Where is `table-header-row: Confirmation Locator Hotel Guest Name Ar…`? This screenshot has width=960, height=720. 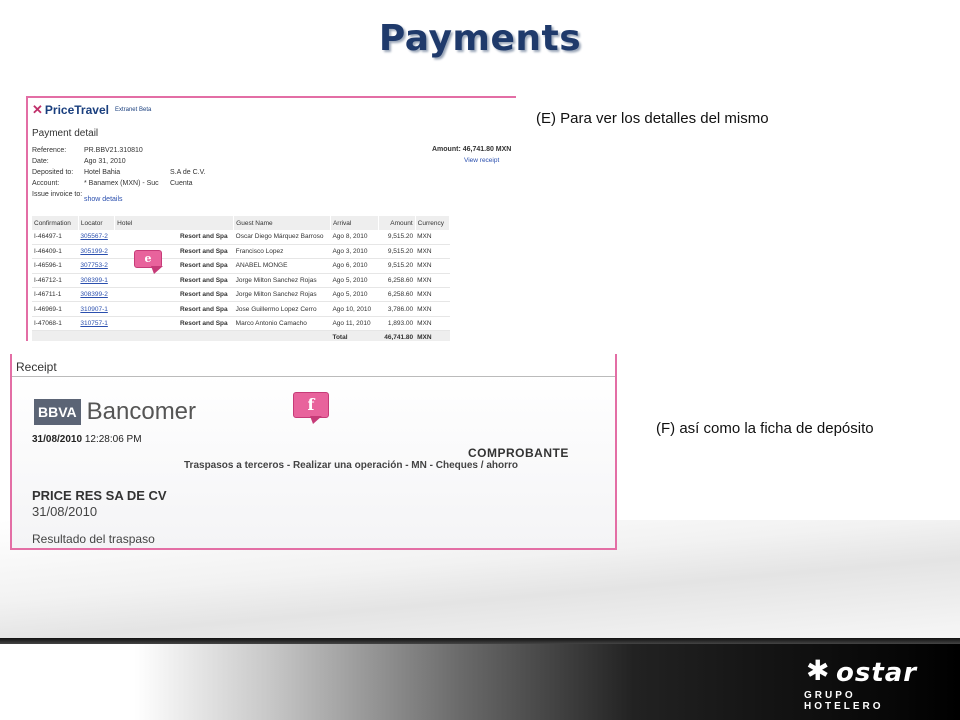 table-header-row: Confirmation Locator Hotel Guest Name Ar… is located at coordinates (241, 223).